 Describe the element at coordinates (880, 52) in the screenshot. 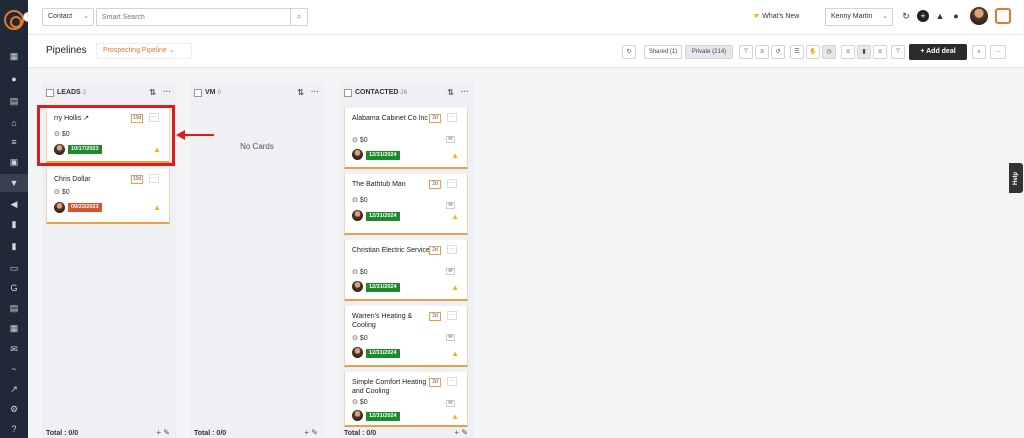

I see `table-view-icon: ≡` at that location.